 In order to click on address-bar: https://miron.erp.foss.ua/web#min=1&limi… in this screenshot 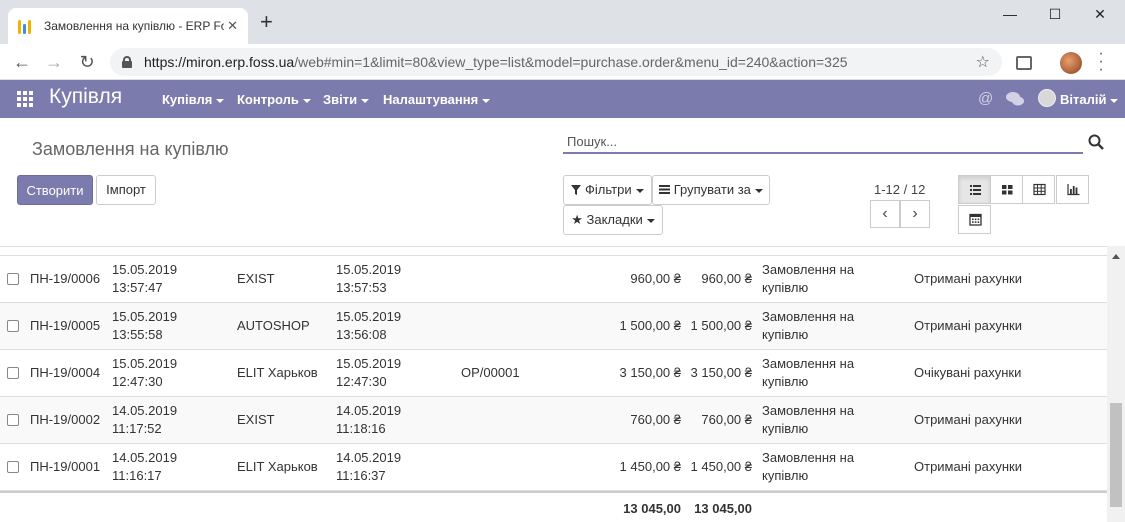, I will do `click(556, 62)`.